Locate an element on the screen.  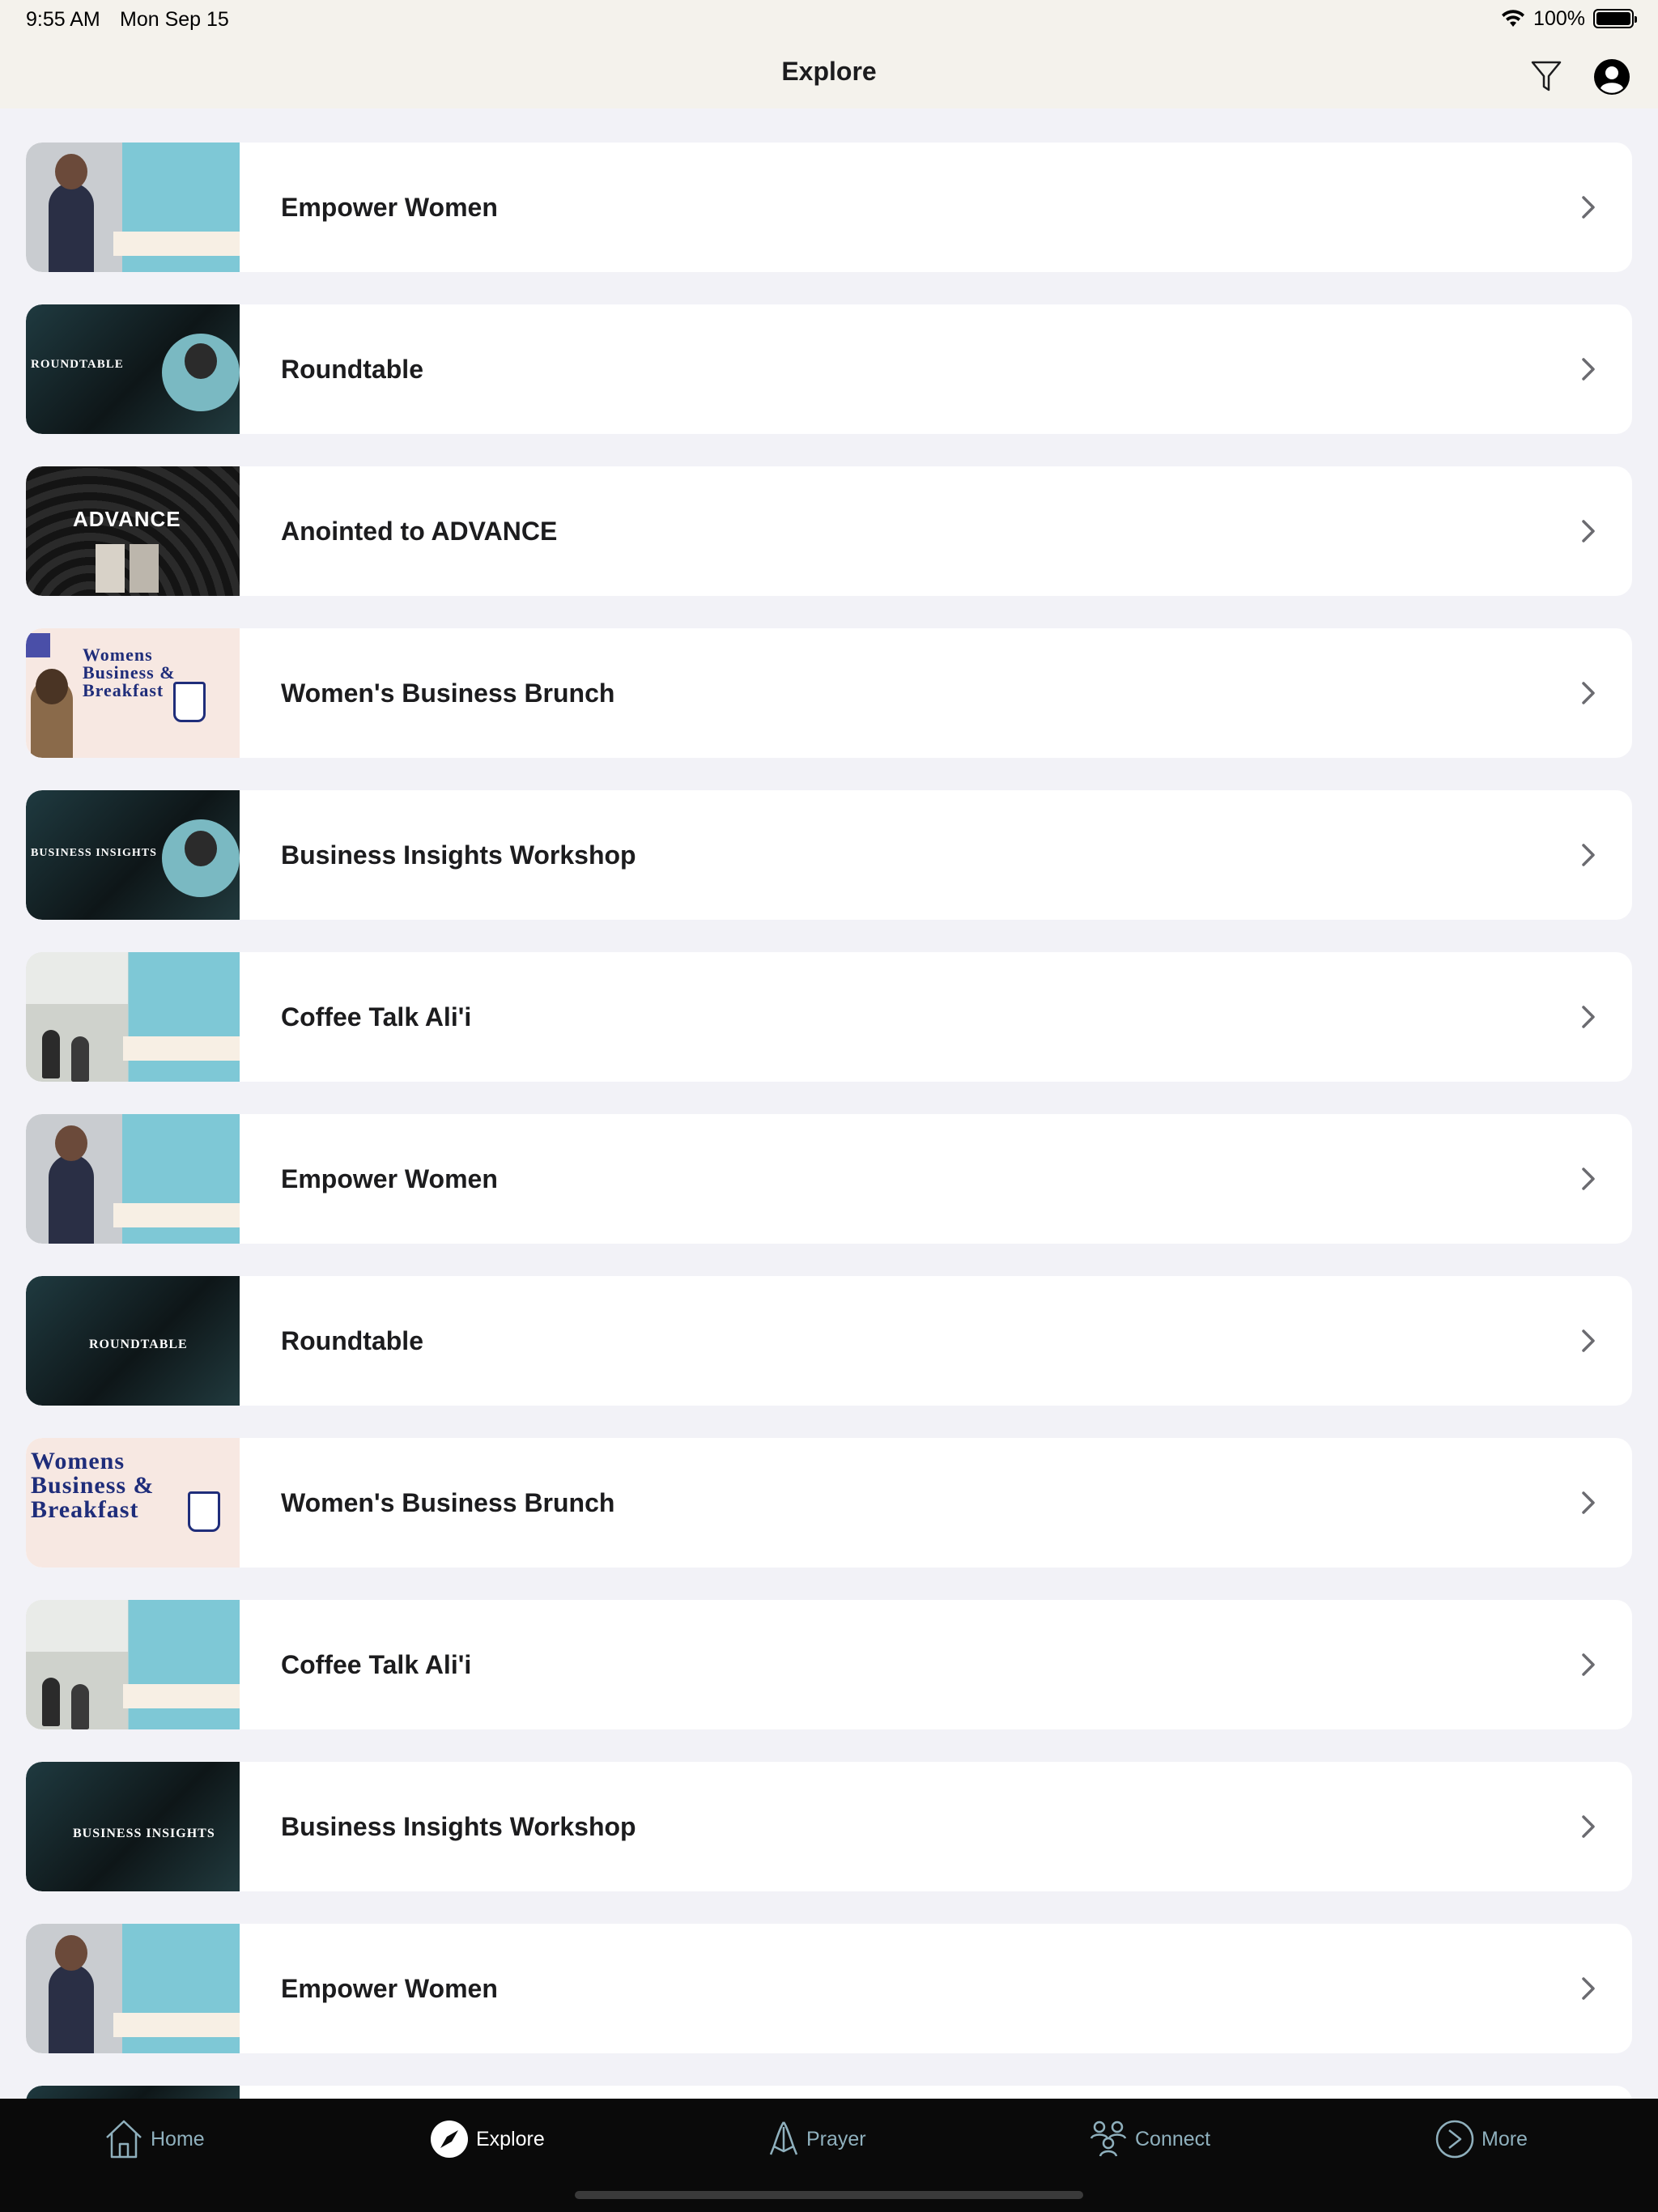
people-icon is located at coordinates (1108, 2139).